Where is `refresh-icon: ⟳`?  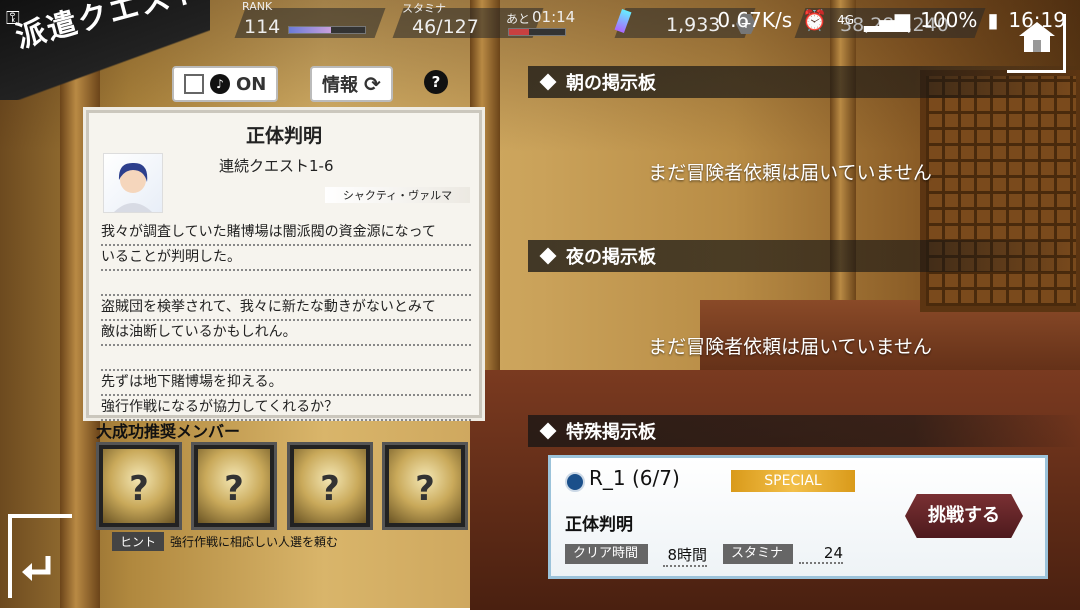 refresh-icon: ⟳ is located at coordinates (372, 84).